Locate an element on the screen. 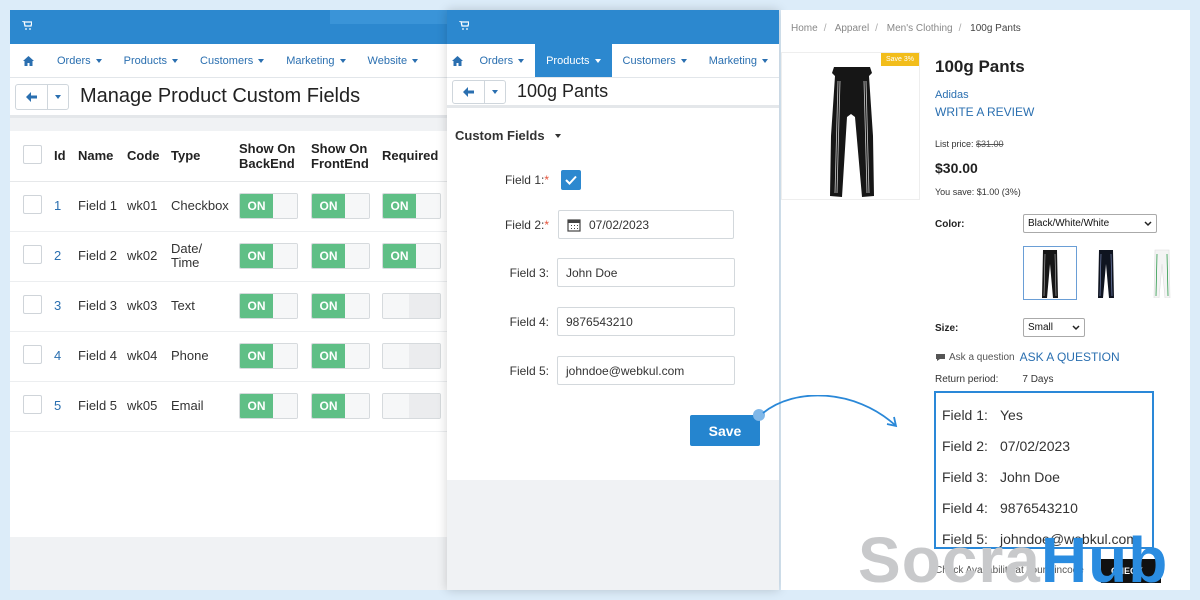 This screenshot has height=600, width=1200. field-type: Email is located at coordinates (201, 406).